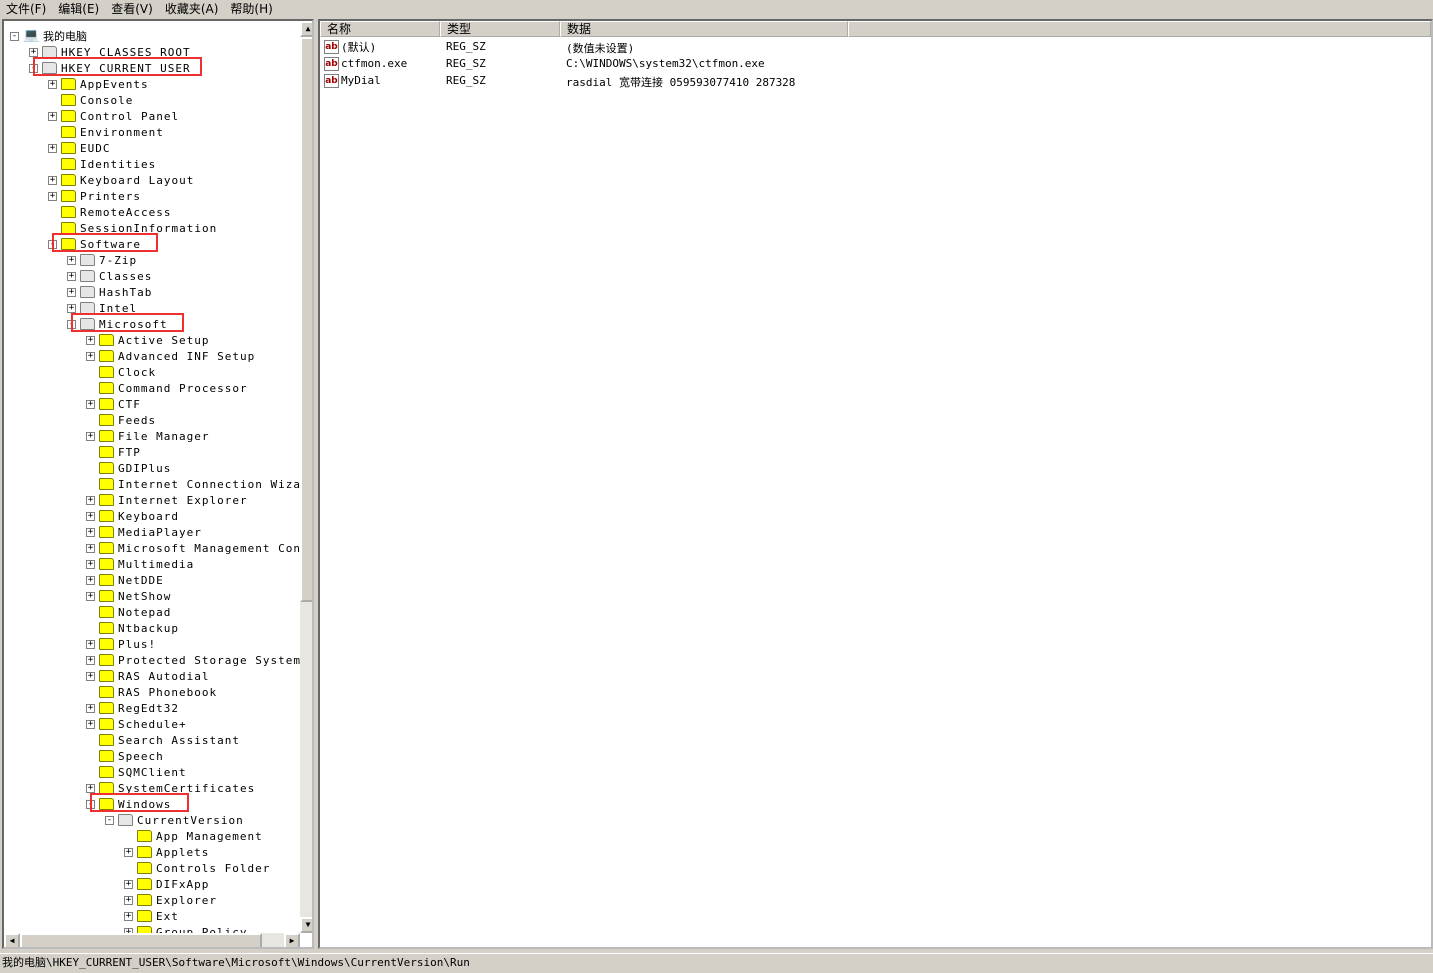 This screenshot has height=973, width=1433. I want to click on tree-vertical-scrollbar: ▲ ▼, so click(306, 477).